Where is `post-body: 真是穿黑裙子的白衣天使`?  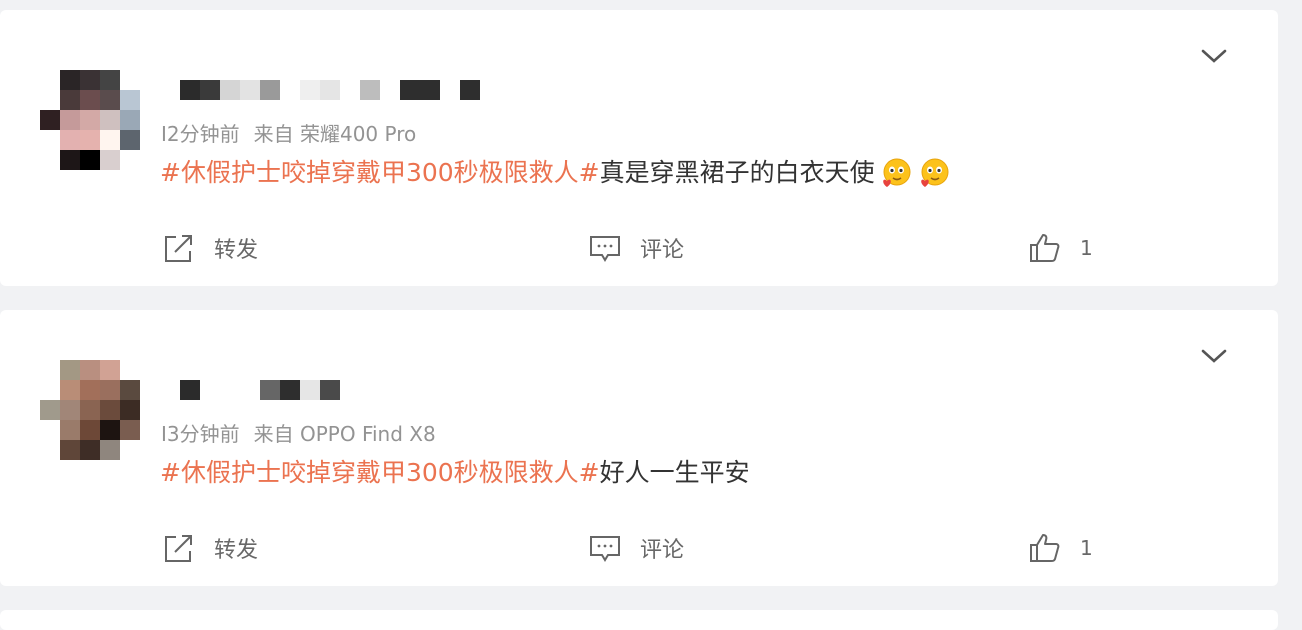
post-body: 真是穿黑裙子的白衣天使 is located at coordinates (737, 172).